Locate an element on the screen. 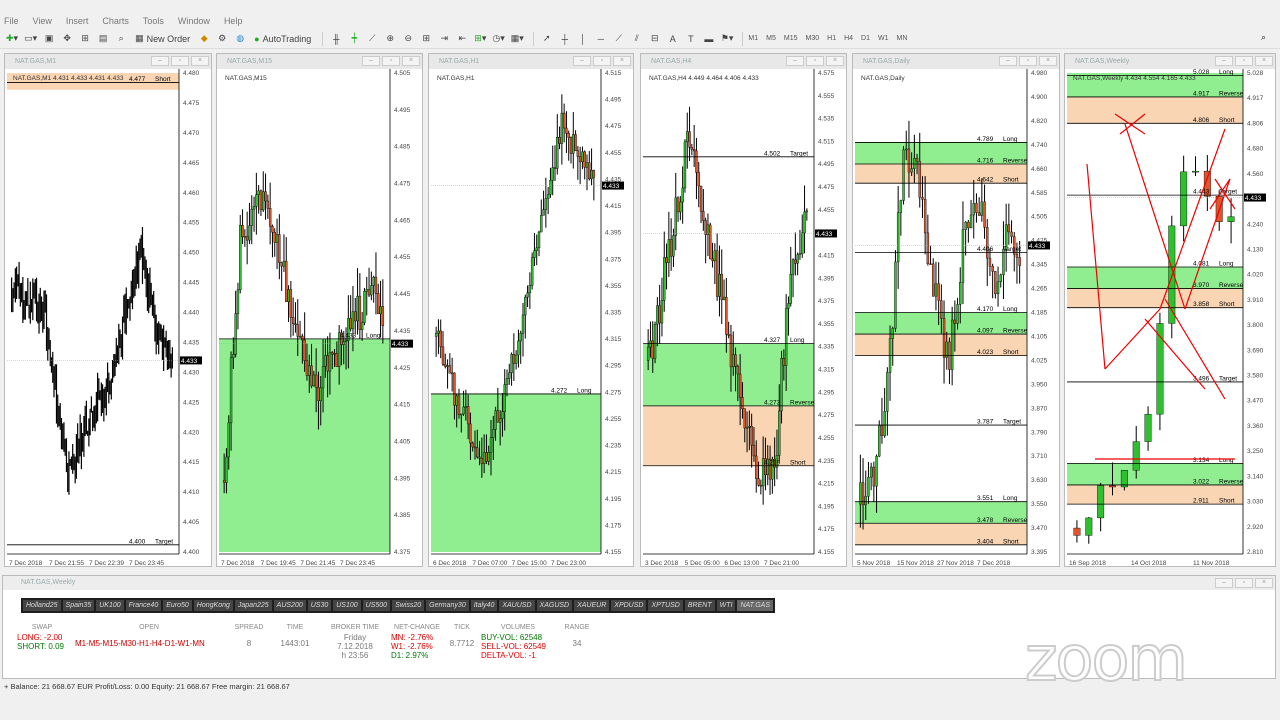  symbol-aus200: AUS200 is located at coordinates (289, 605).